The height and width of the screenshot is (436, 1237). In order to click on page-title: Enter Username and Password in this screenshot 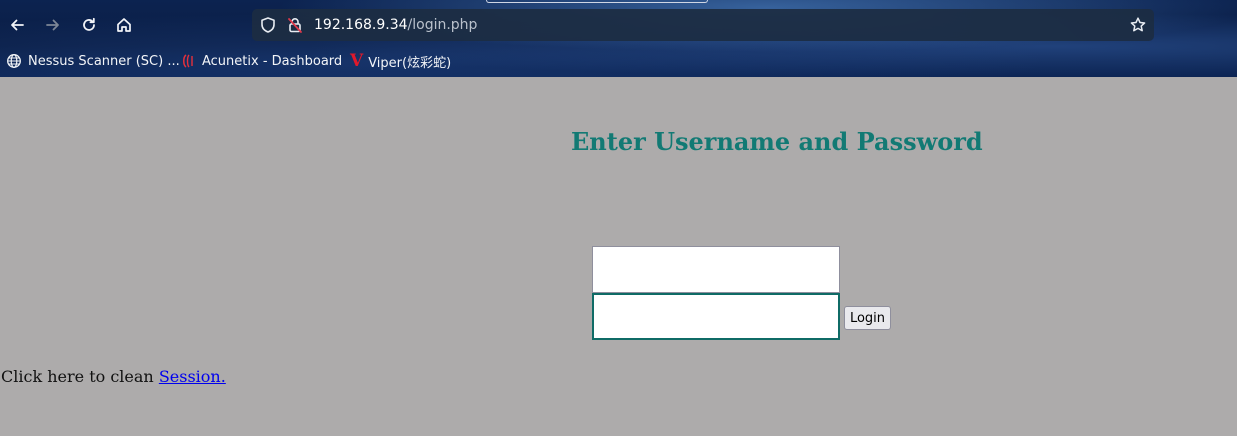, I will do `click(777, 141)`.